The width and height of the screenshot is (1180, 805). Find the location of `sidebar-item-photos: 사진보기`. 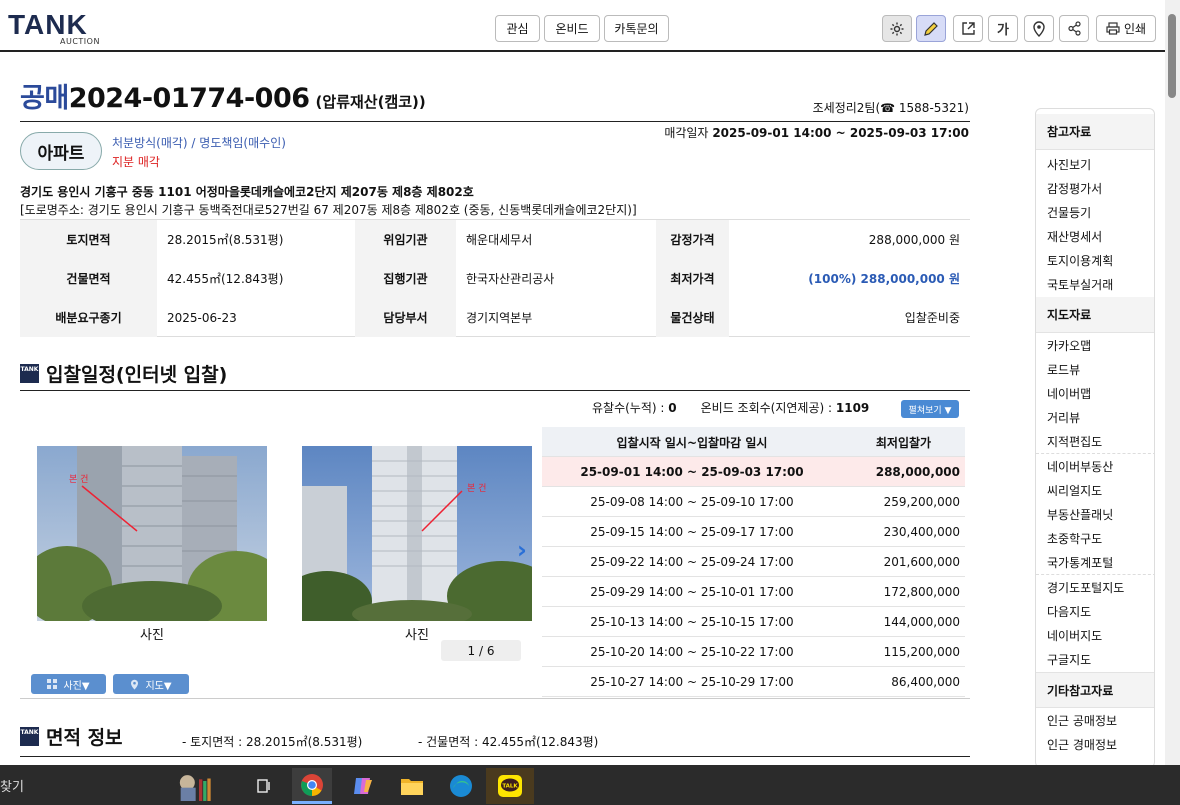

sidebar-item-photos: 사진보기 is located at coordinates (1069, 164).